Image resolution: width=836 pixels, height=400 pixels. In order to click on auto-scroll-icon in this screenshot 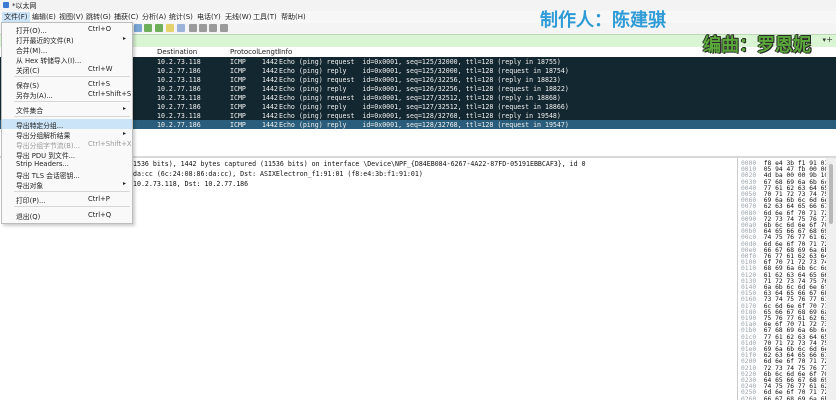, I will do `click(170, 28)`.